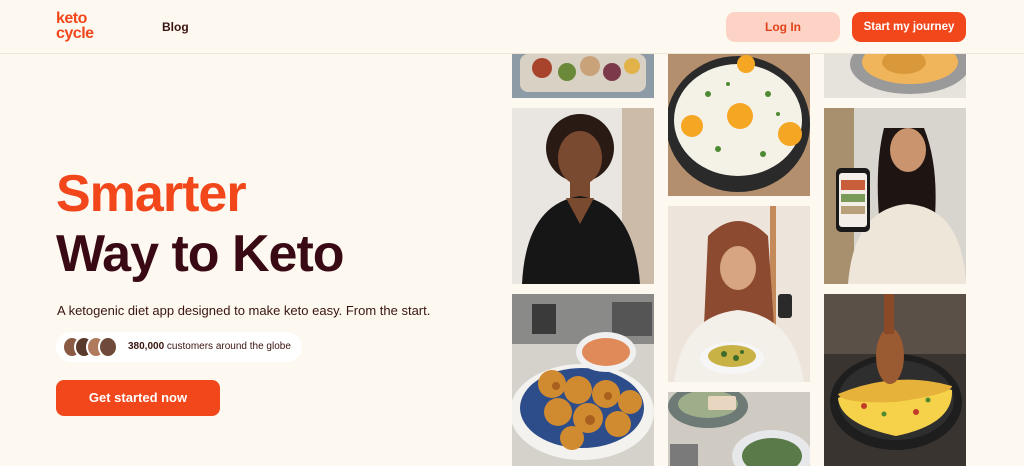  I want to click on fried-eggs-photo, so click(739, 125).